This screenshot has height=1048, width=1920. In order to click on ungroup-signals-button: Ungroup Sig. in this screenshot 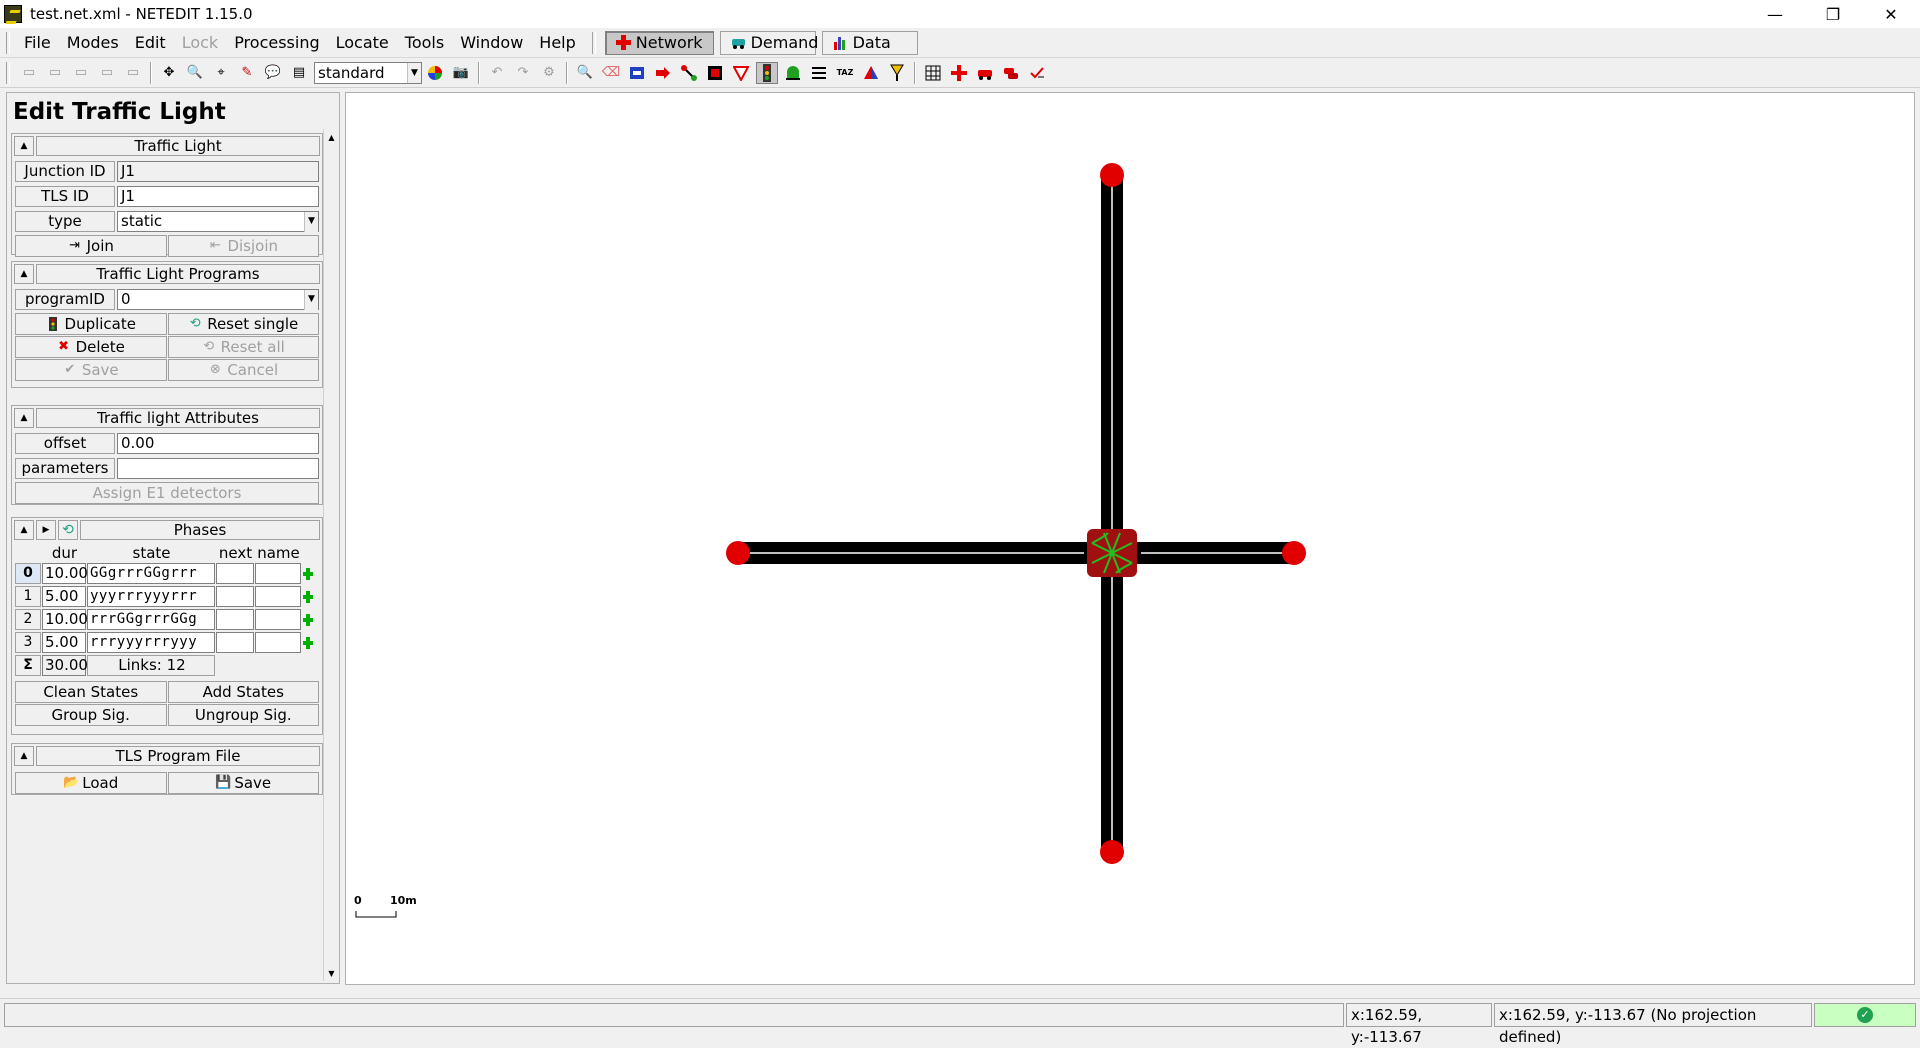, I will do `click(243, 715)`.